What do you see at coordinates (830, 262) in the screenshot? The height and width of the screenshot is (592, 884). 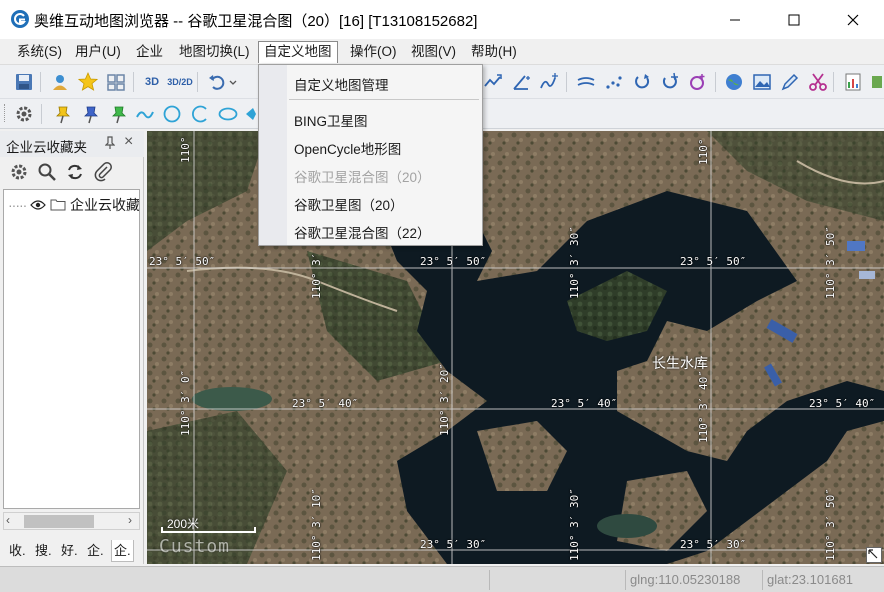 I see `longitude-label: 110° 3′ 50″` at bounding box center [830, 262].